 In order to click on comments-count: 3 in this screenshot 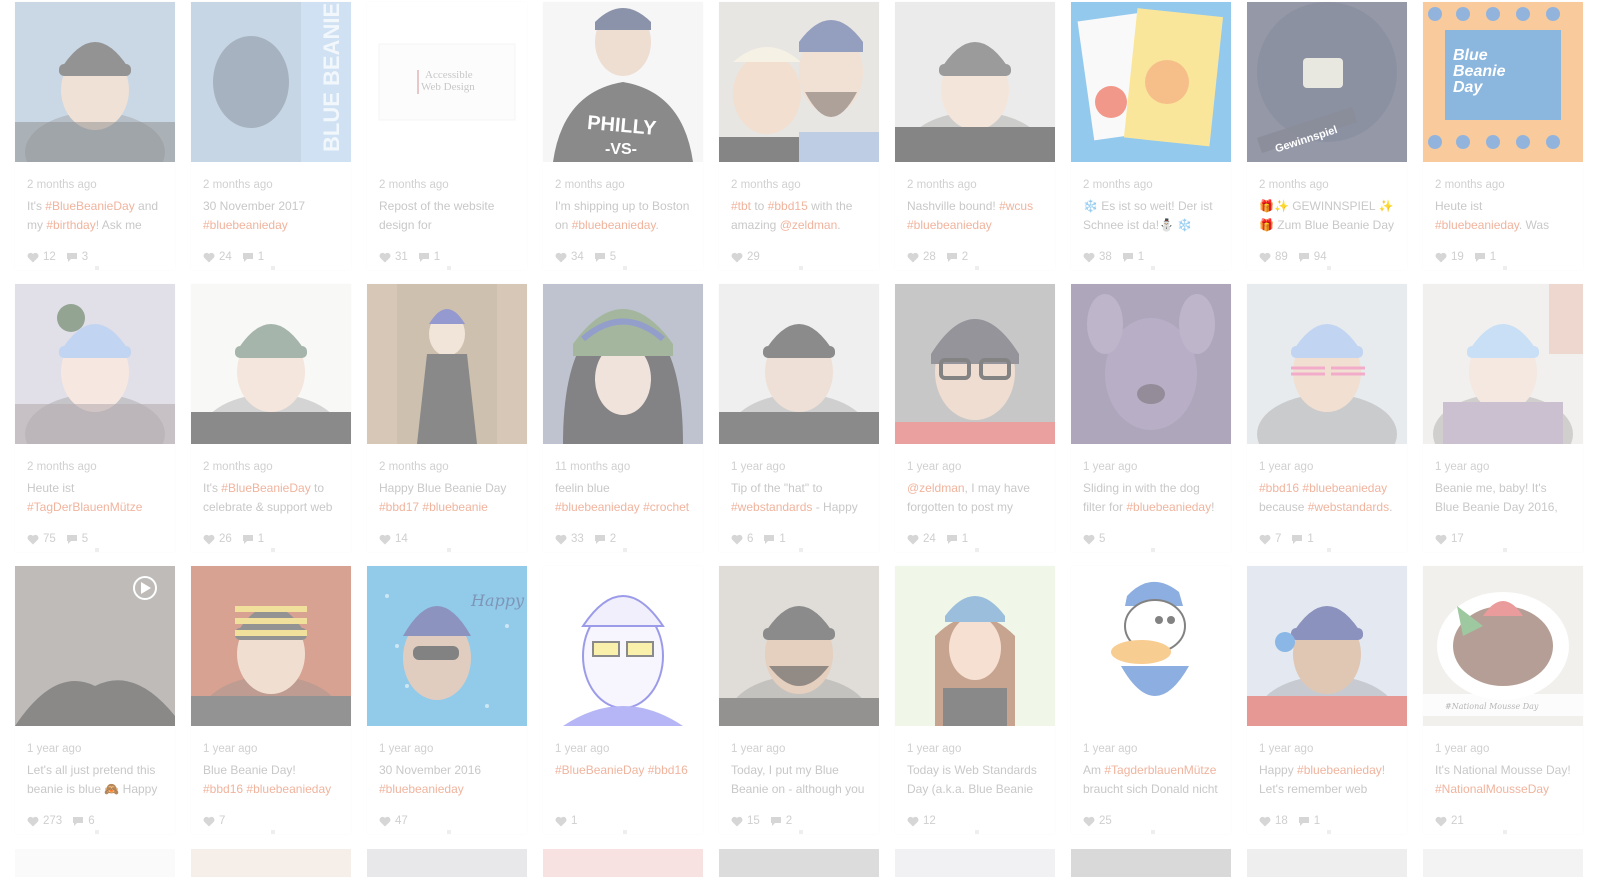, I will do `click(77, 257)`.